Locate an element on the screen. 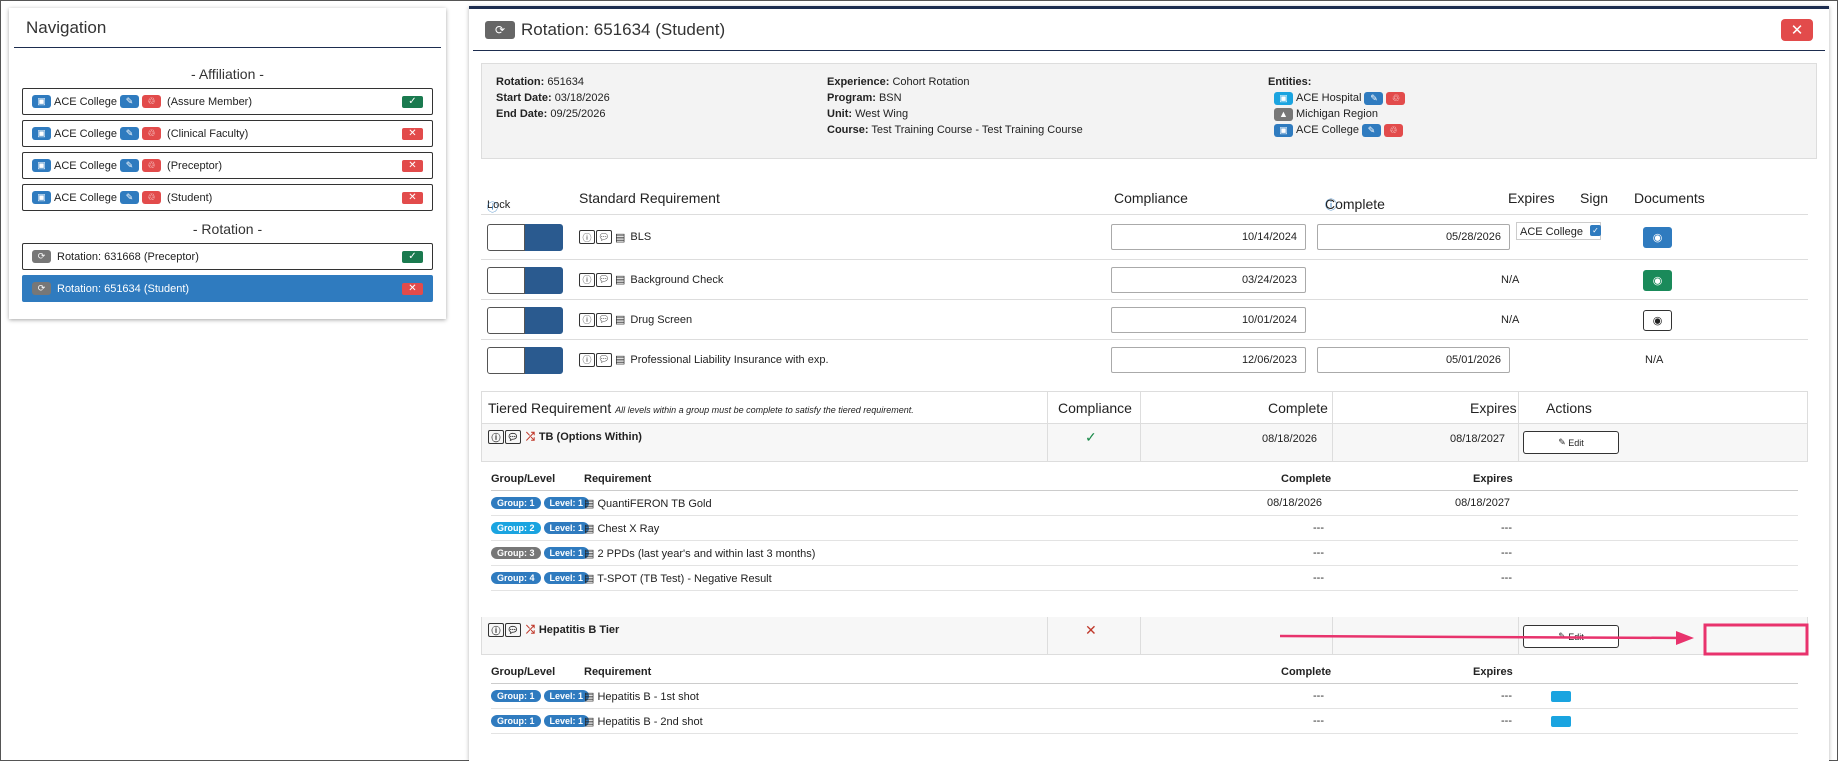 This screenshot has height=761, width=1838. affiliation-item: ▣ ACE College ✎ ♲ (Assure Member) ✓ is located at coordinates (227, 101).